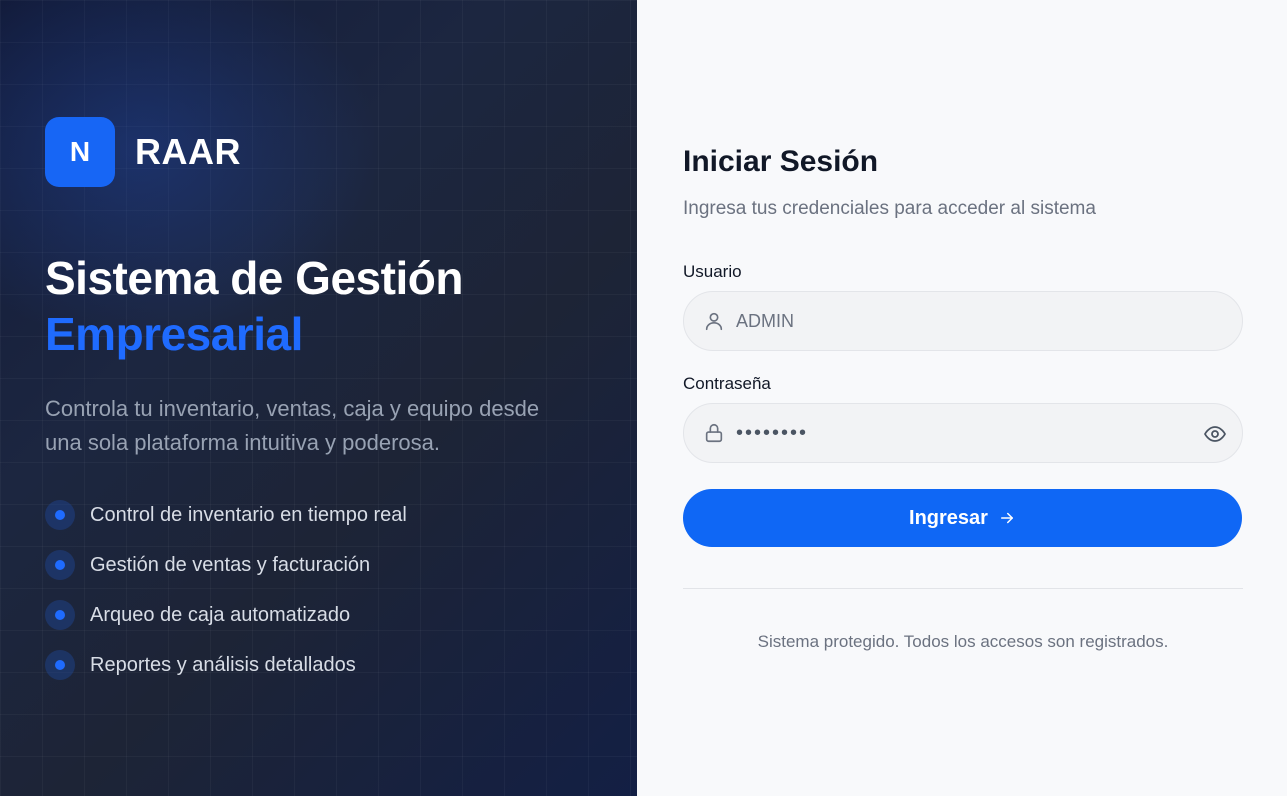 This screenshot has height=796, width=1287. I want to click on feature-label: Arqueo de caja automatizado, so click(220, 614).